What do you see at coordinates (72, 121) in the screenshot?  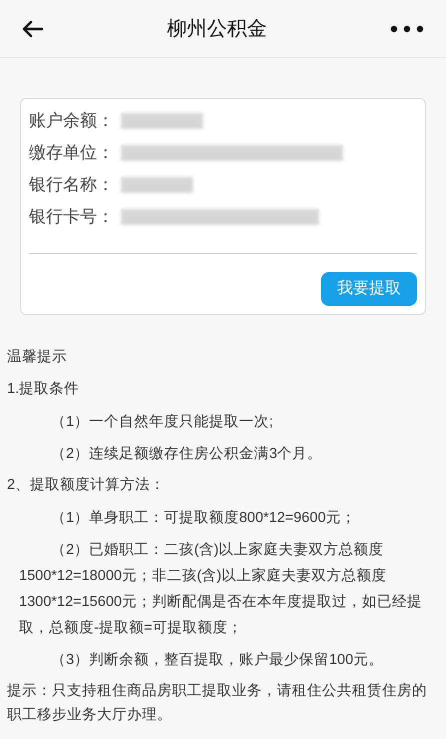 I see `field-label: 账户余额：` at bounding box center [72, 121].